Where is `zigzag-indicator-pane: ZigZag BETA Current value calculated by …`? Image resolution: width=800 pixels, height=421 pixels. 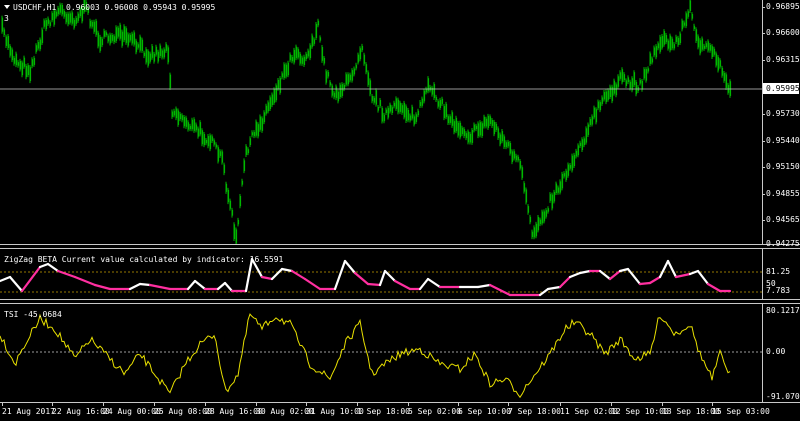 zigzag-indicator-pane: ZigZag BETA Current value calculated by … is located at coordinates (381, 275).